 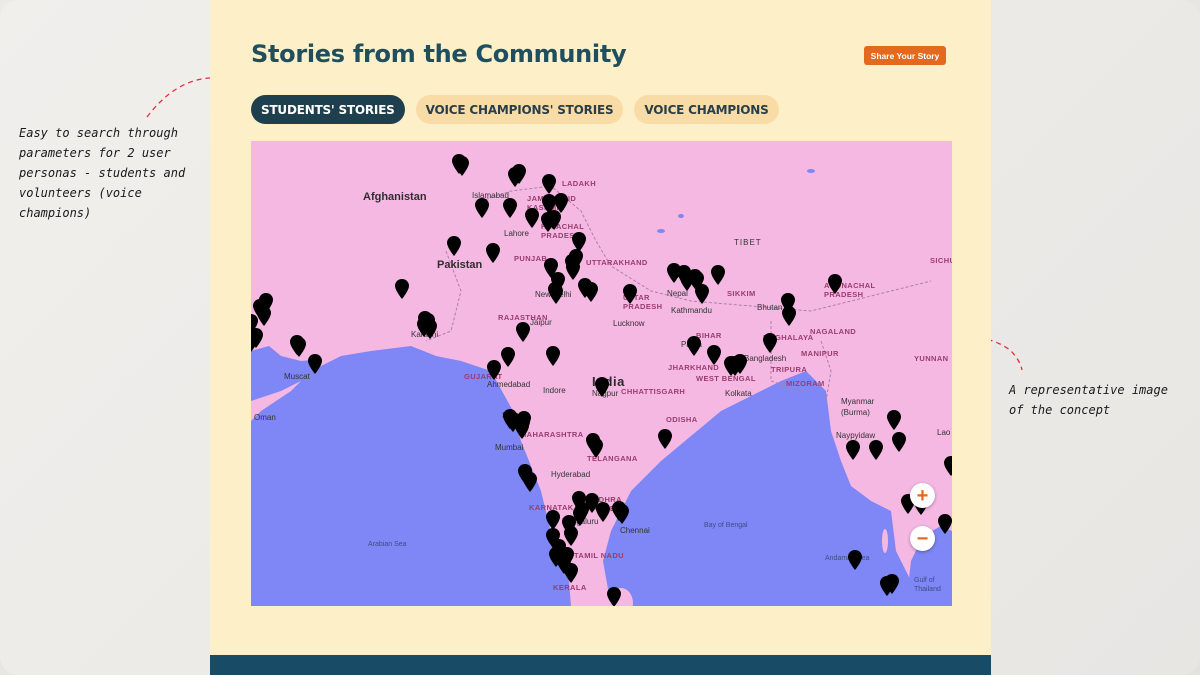 What do you see at coordinates (922, 495) in the screenshot?
I see `zoom-in-button: +` at bounding box center [922, 495].